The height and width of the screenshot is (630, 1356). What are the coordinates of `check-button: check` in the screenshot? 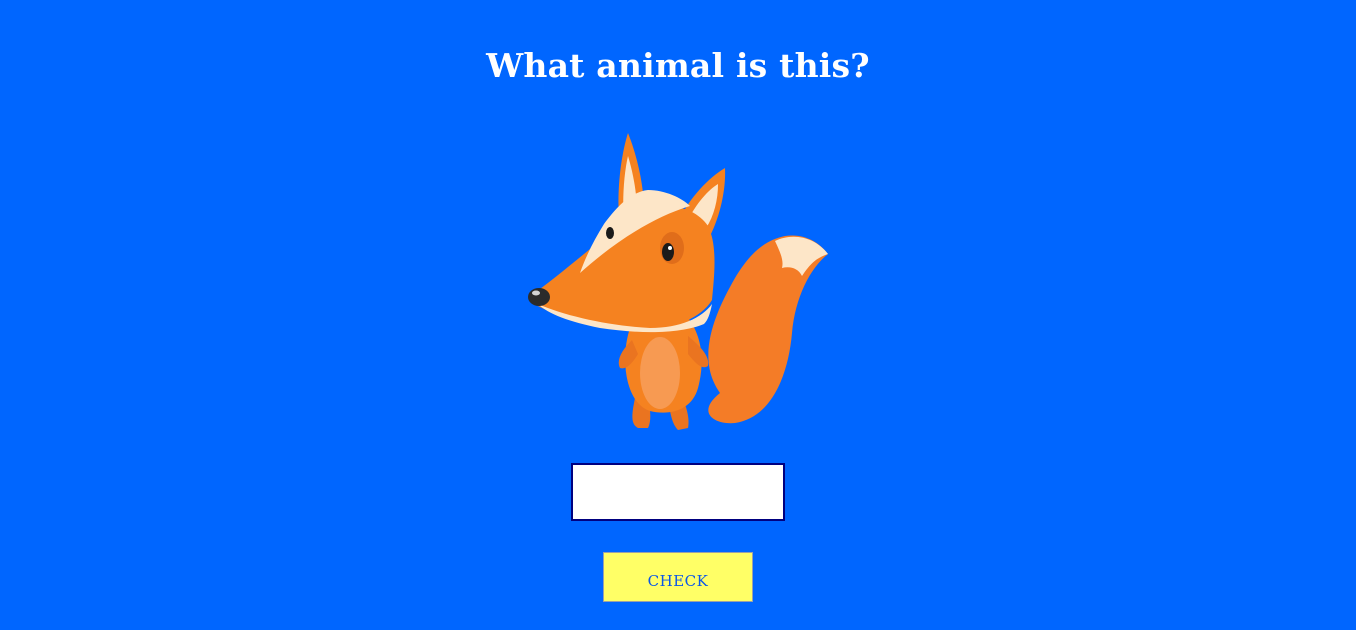 It's located at (678, 577).